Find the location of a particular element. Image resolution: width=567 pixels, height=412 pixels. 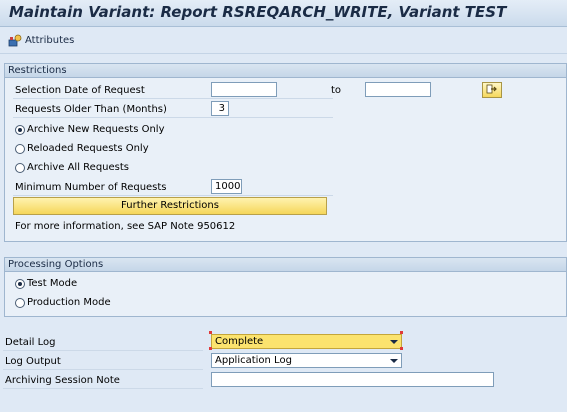

application-toolbar: Attributes is located at coordinates (283, 40).